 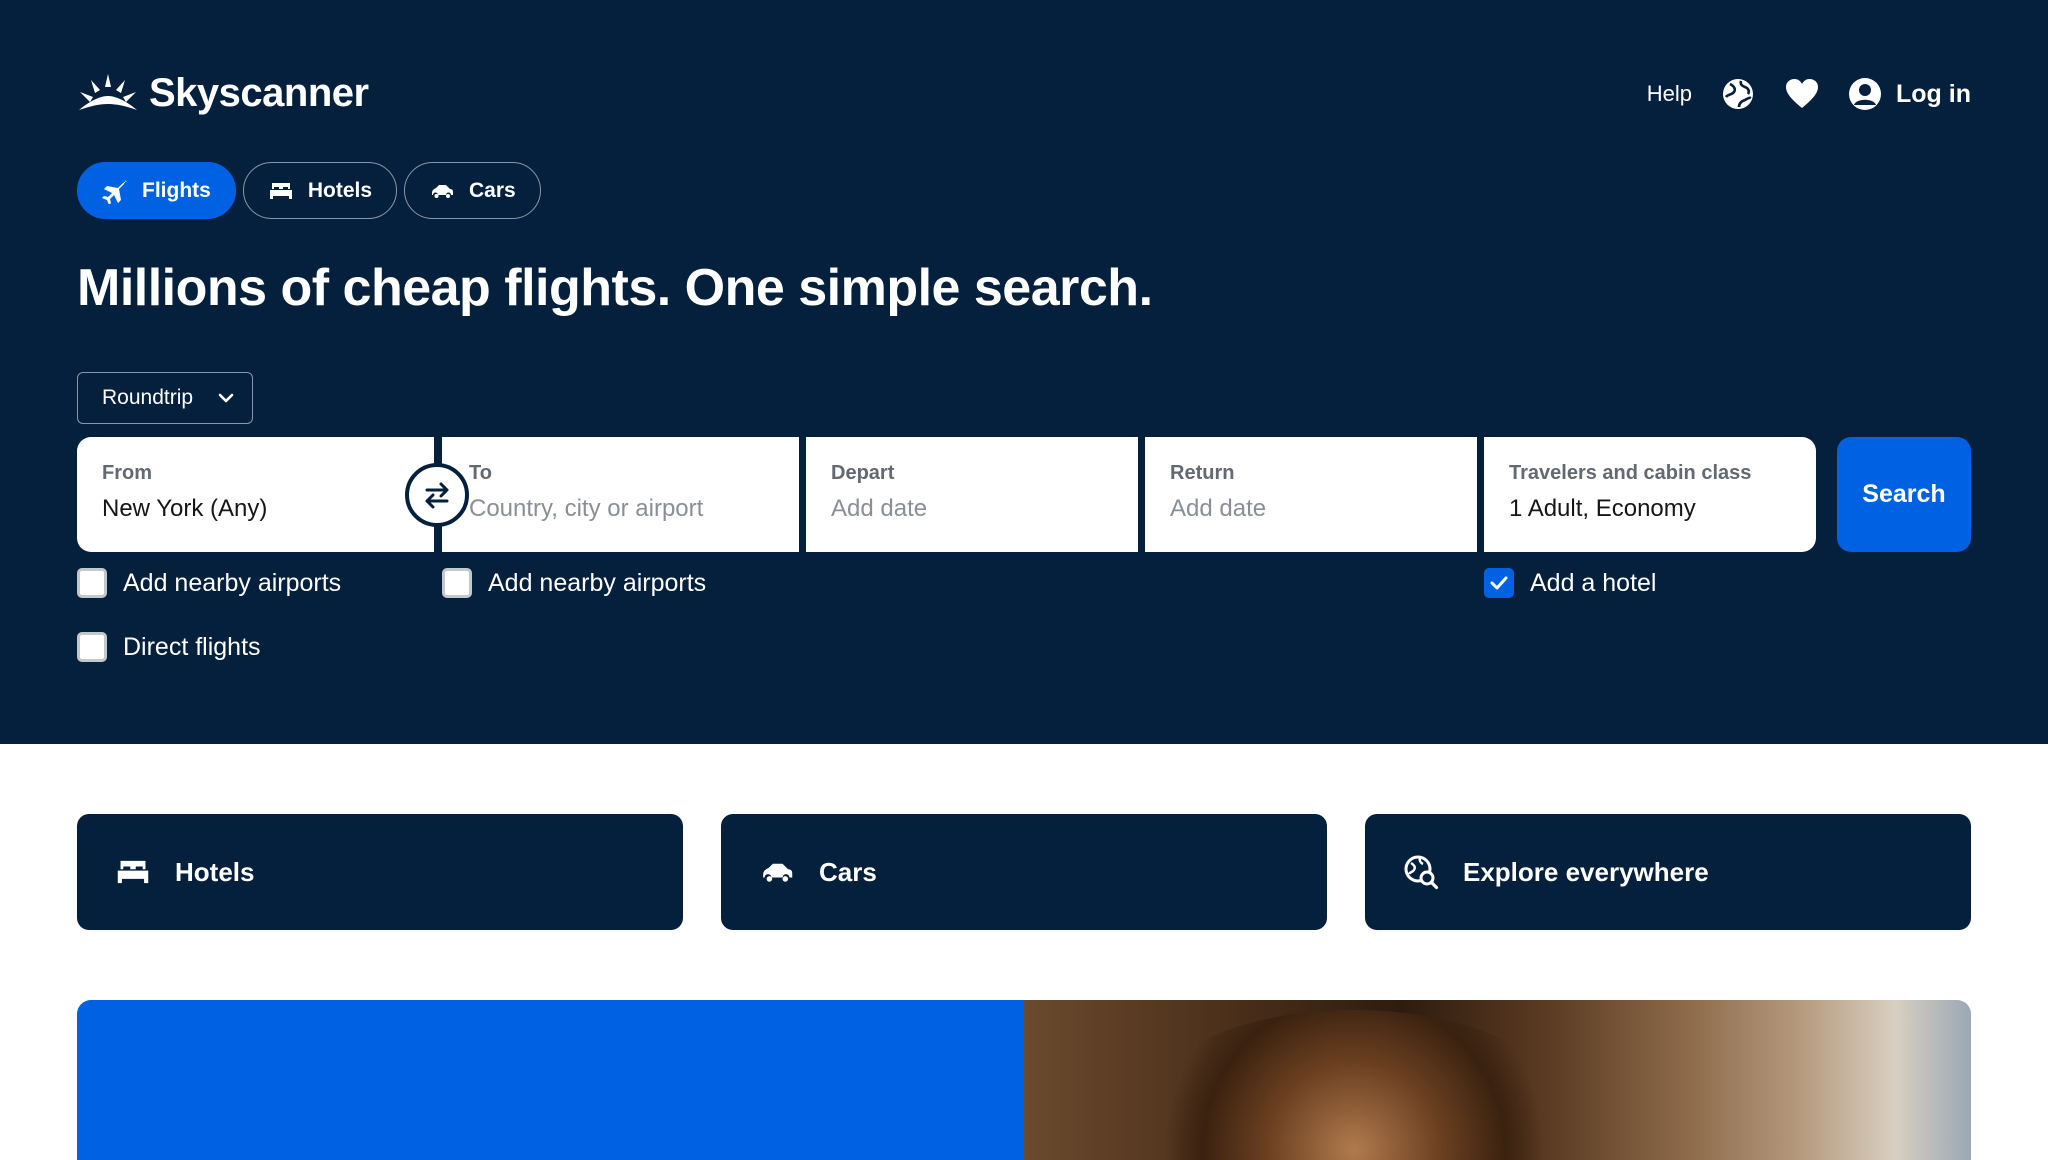 I want to click on direct-flights-label: Direct flights, so click(x=192, y=646).